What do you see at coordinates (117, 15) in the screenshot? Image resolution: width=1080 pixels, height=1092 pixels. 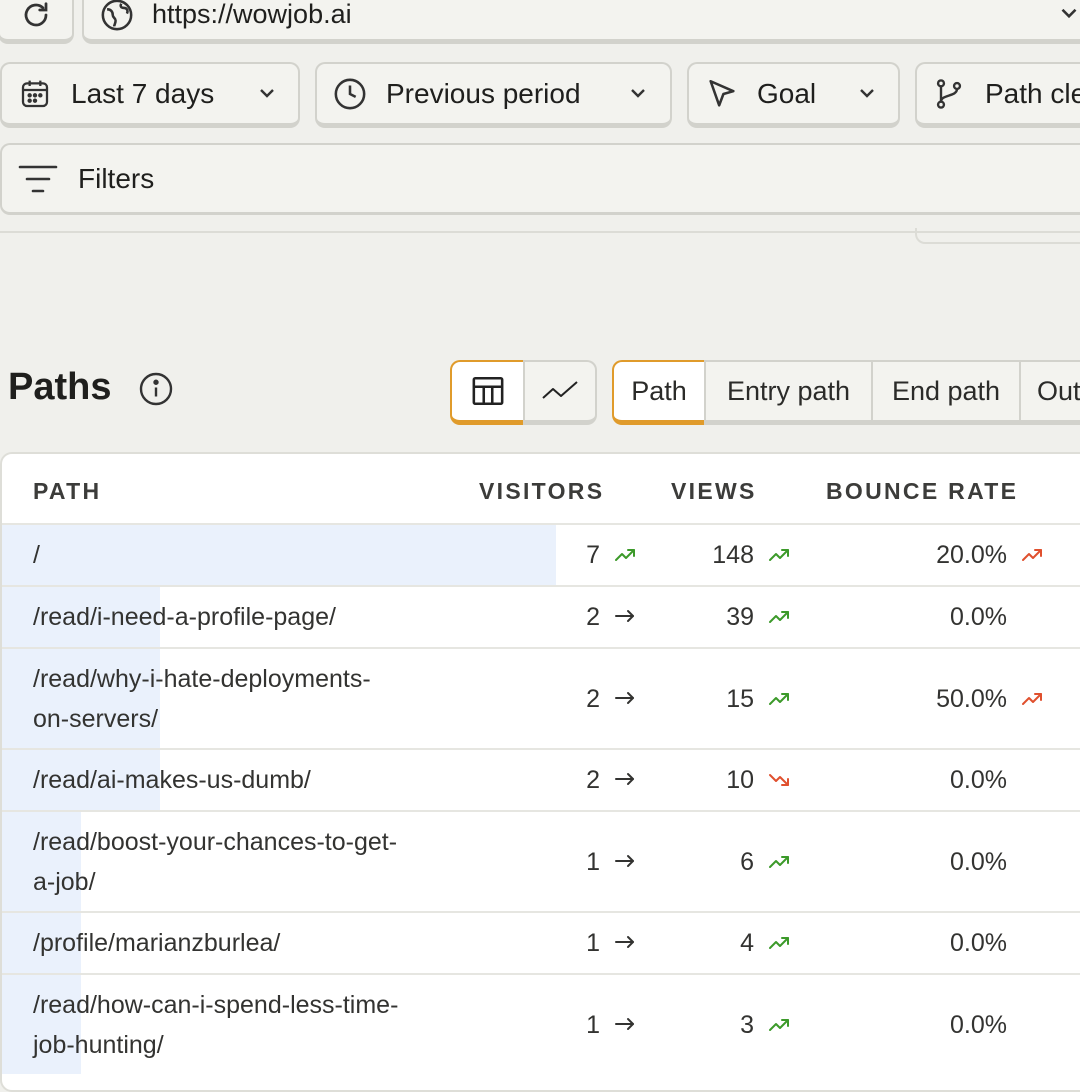 I see `globe-icon` at bounding box center [117, 15].